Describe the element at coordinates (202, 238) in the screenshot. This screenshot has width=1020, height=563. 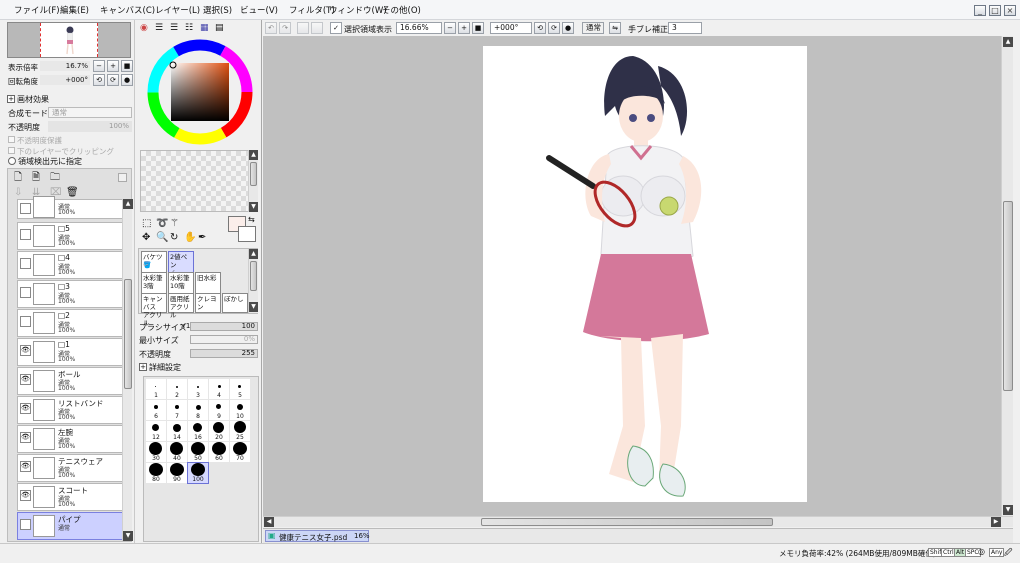
I see `eyedropper-icon: ✒` at that location.